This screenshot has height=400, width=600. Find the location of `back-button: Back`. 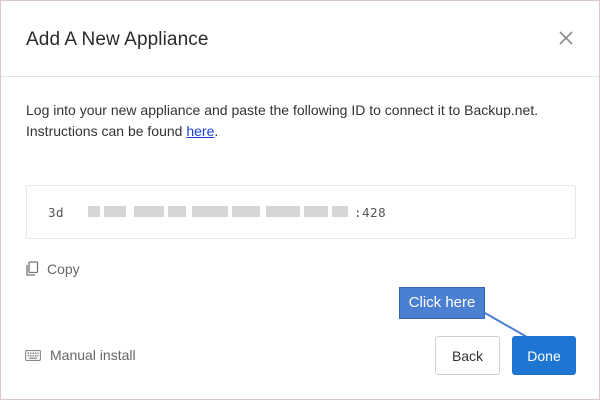

back-button: Back is located at coordinates (467, 355).